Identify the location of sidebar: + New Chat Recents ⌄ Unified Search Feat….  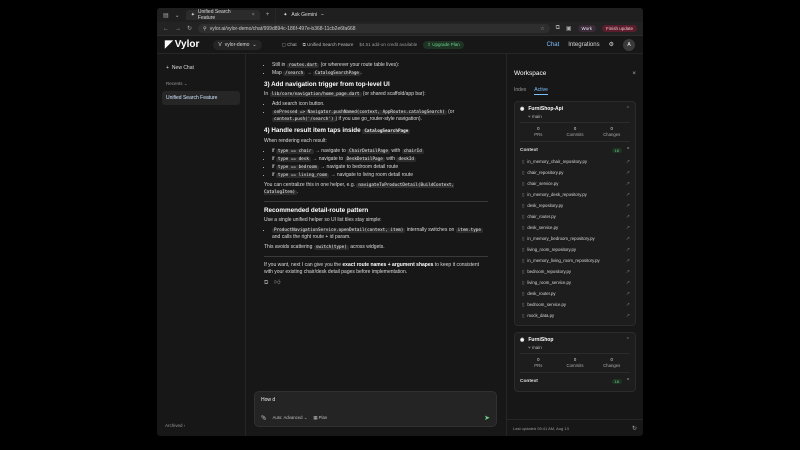
(201, 245).